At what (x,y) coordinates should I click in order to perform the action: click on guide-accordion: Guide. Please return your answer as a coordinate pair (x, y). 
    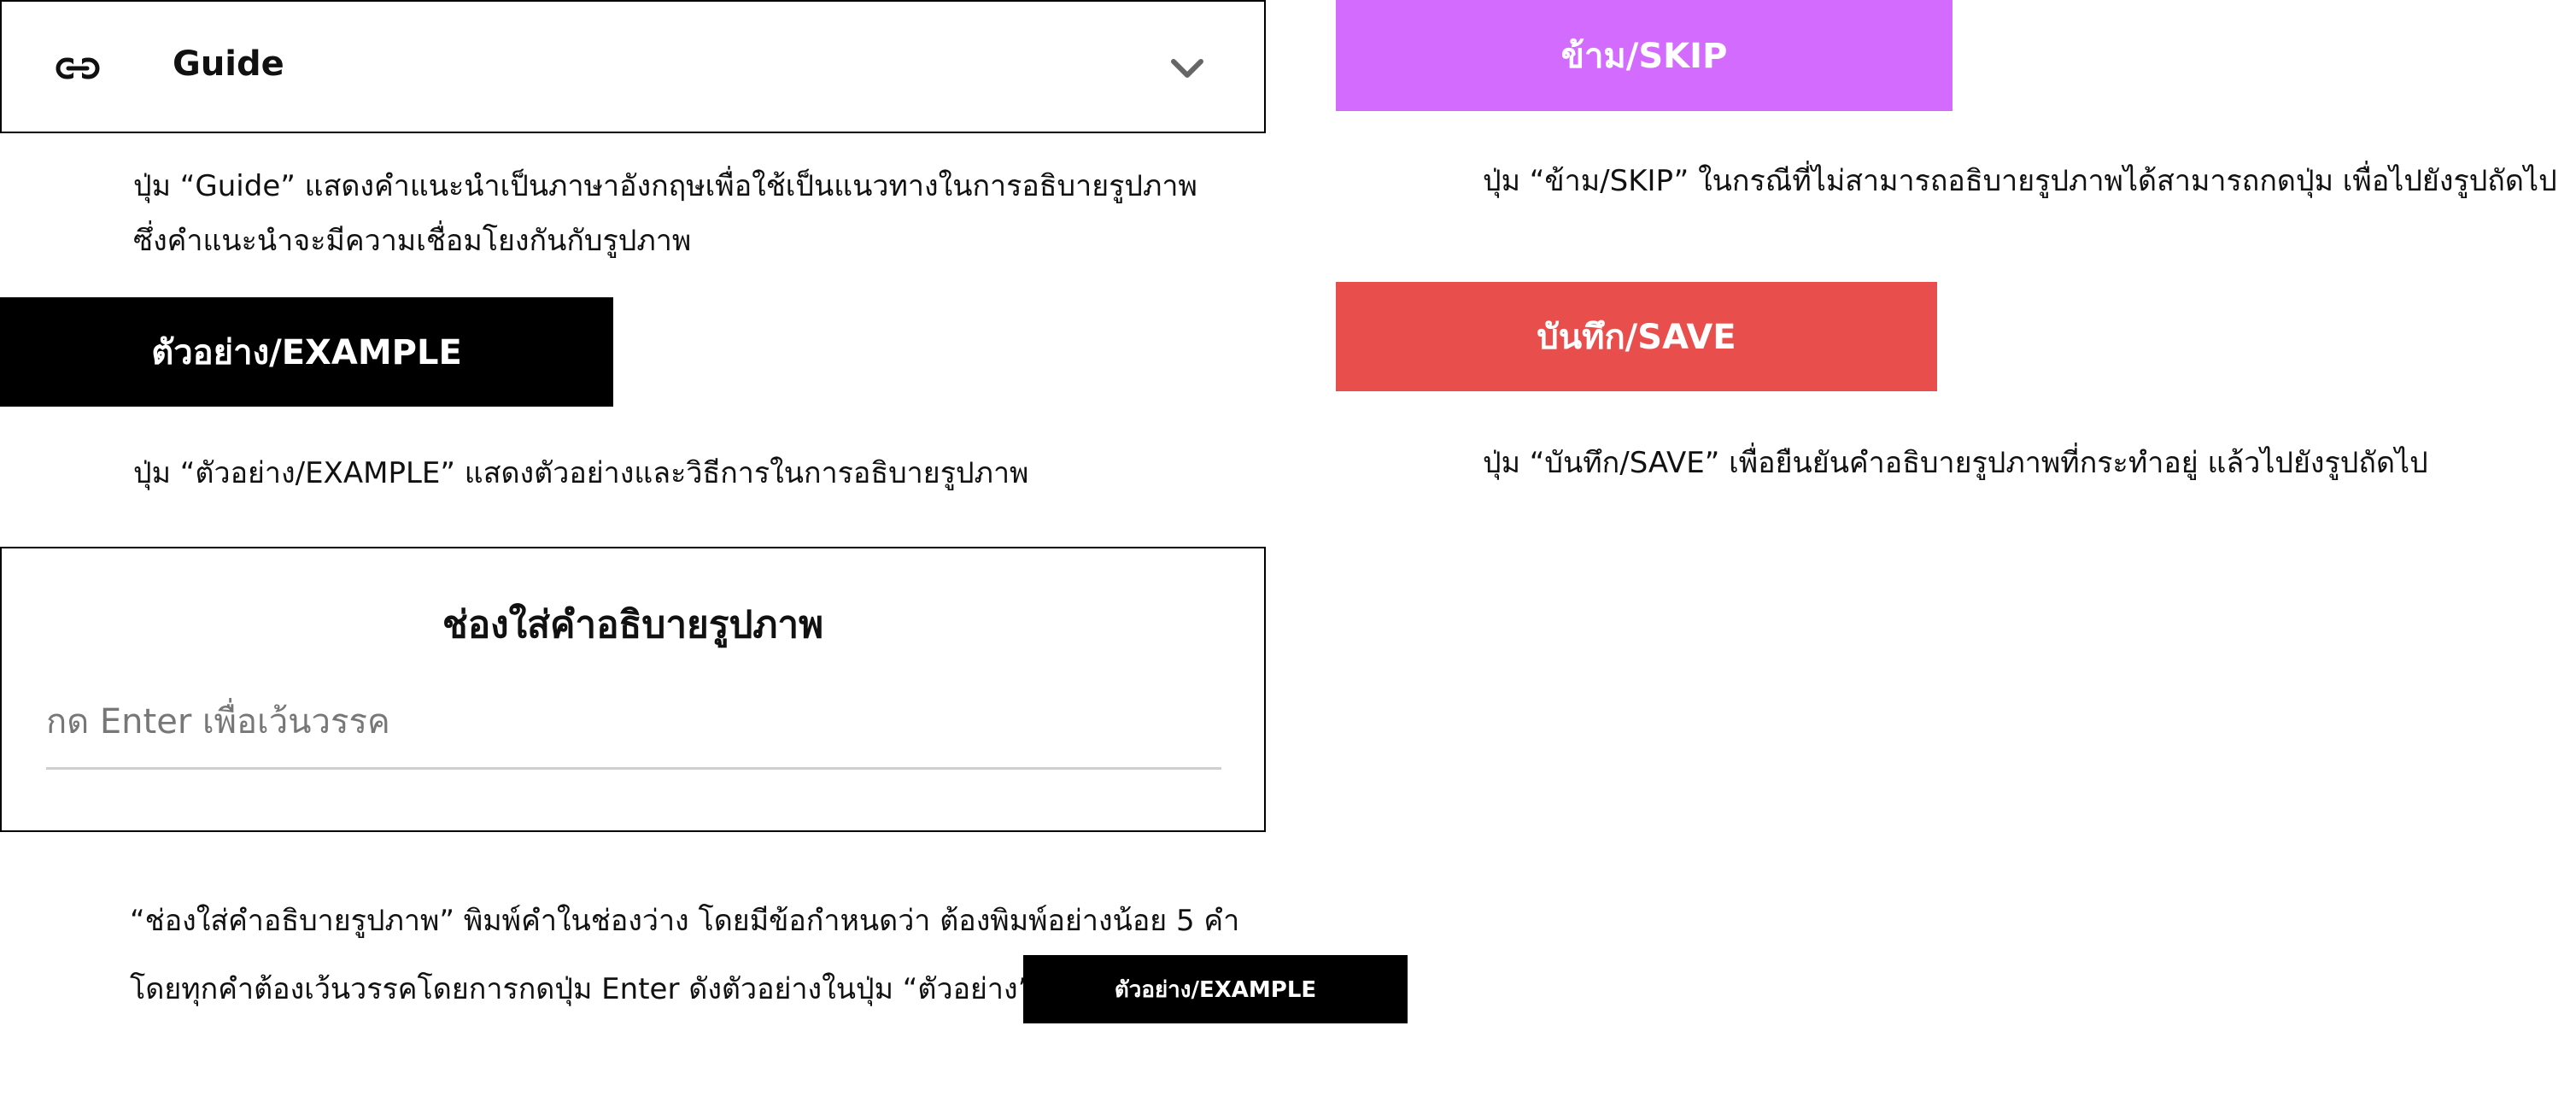
    Looking at the image, I should click on (633, 66).